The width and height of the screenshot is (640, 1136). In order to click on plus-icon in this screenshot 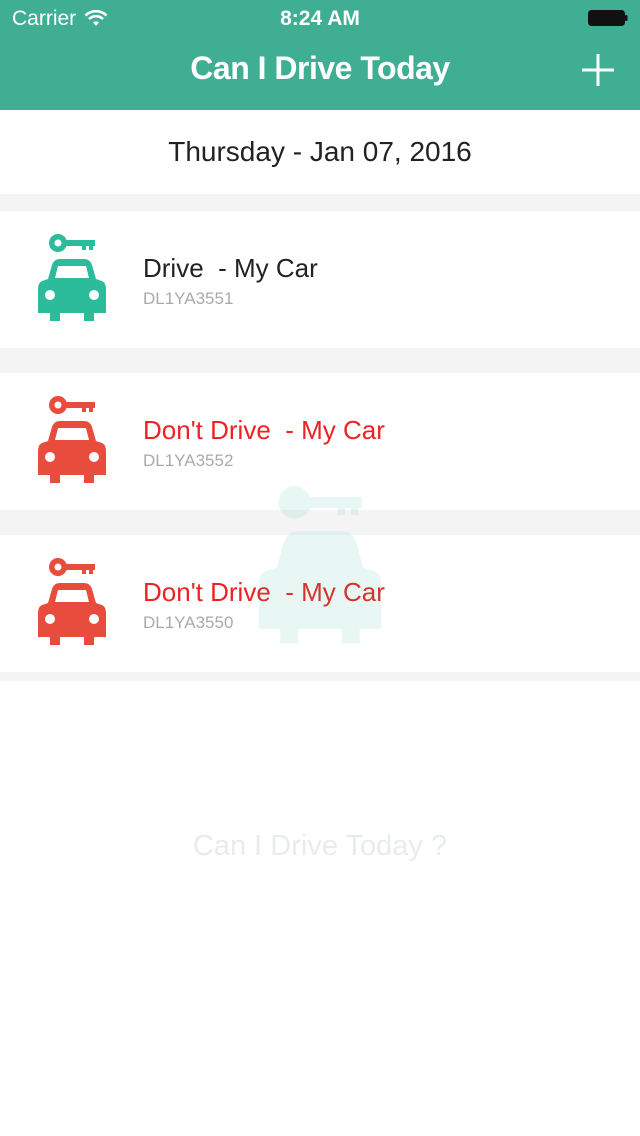, I will do `click(598, 70)`.